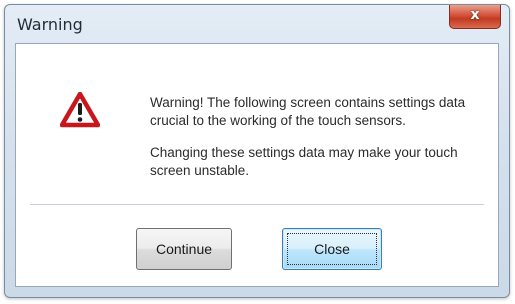  Describe the element at coordinates (257, 24) in the screenshot. I see `title-bar: Warning x` at that location.